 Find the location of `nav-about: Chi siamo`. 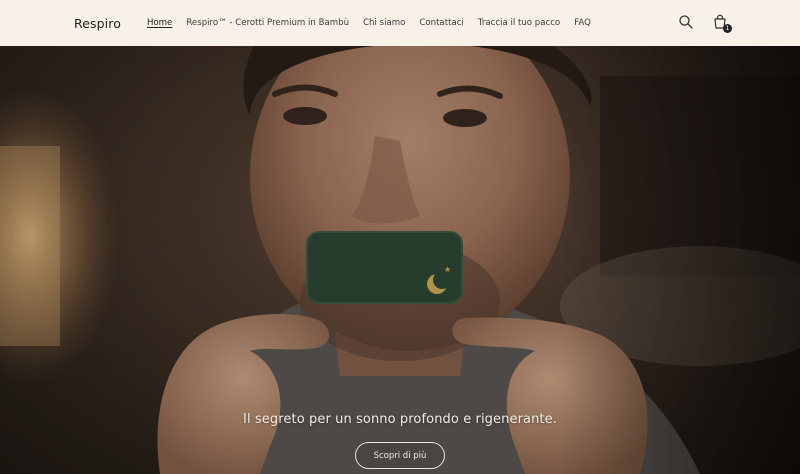

nav-about: Chi siamo is located at coordinates (384, 23).